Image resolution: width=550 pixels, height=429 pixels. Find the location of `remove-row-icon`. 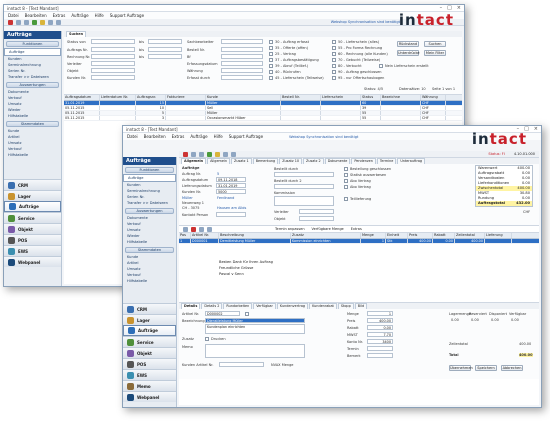

remove-row-icon is located at coordinates (193, 229).